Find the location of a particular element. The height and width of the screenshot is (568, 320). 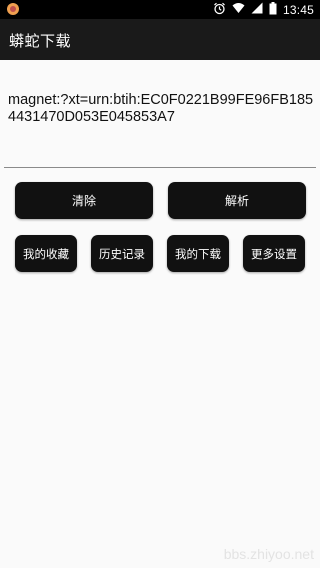

status-bar: 13:45 is located at coordinates (160, 9).